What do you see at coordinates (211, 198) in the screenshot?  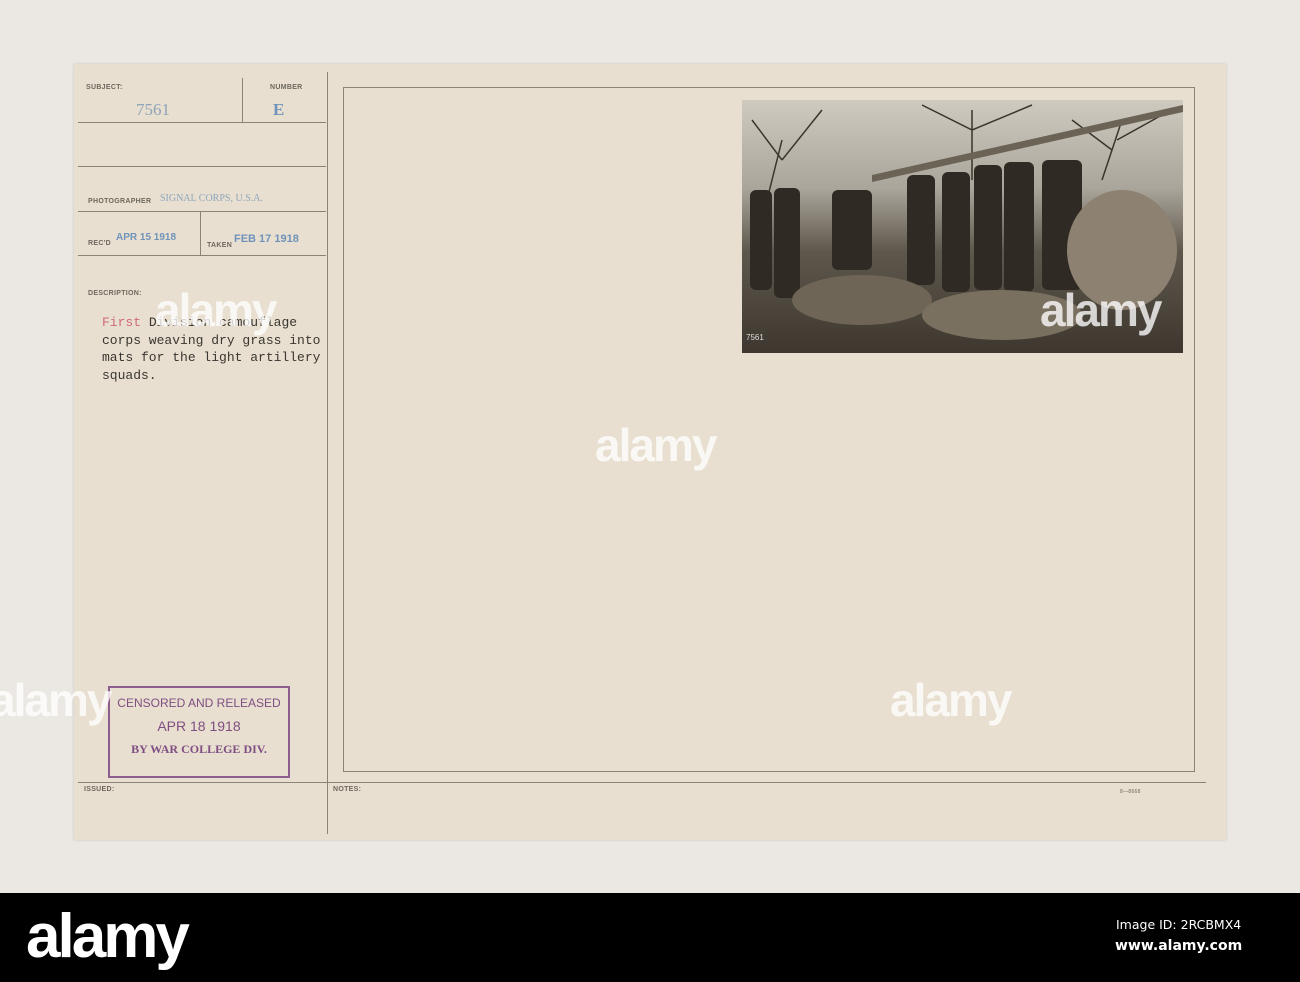 I see `photographer-value: SIGNAL CORPS, U.S.A.` at bounding box center [211, 198].